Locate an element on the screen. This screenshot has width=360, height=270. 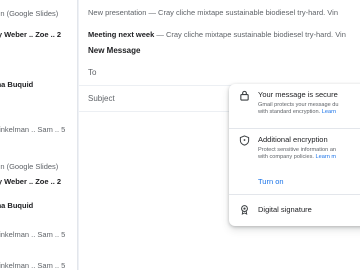
subject-label: Subject is located at coordinates (101, 98).